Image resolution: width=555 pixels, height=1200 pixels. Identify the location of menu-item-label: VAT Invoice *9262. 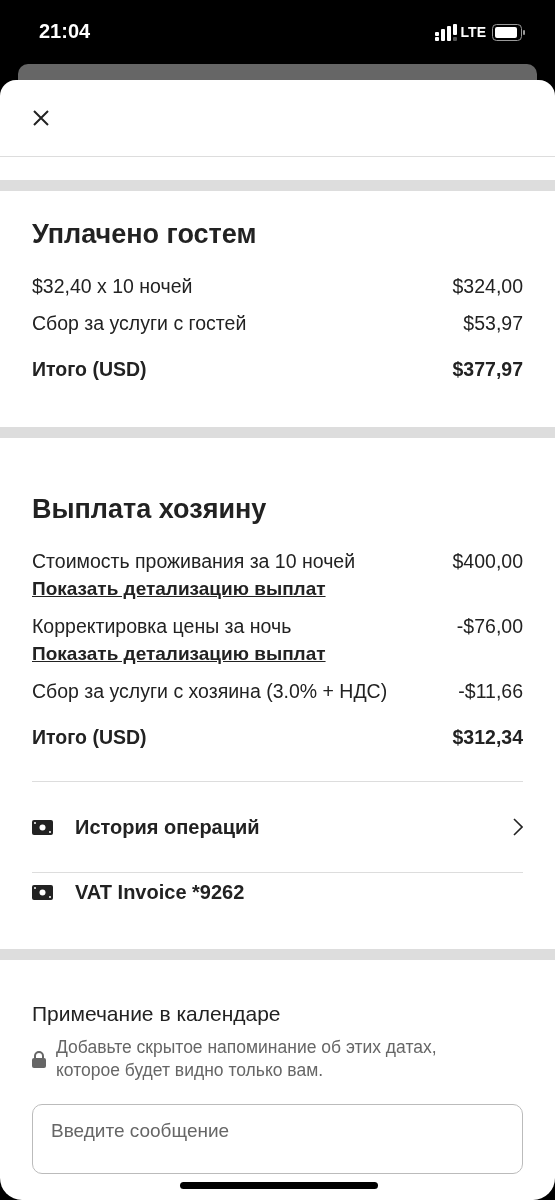
(299, 892).